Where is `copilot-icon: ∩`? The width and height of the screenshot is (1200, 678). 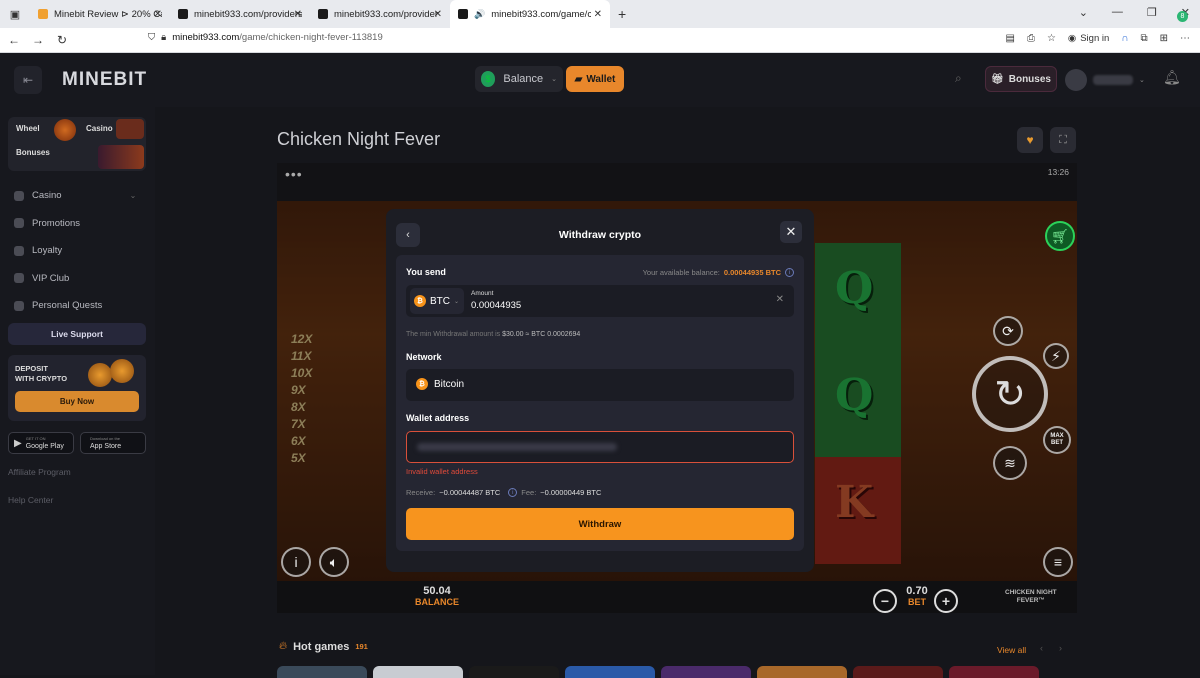
copilot-icon: ∩ is located at coordinates (1124, 38).